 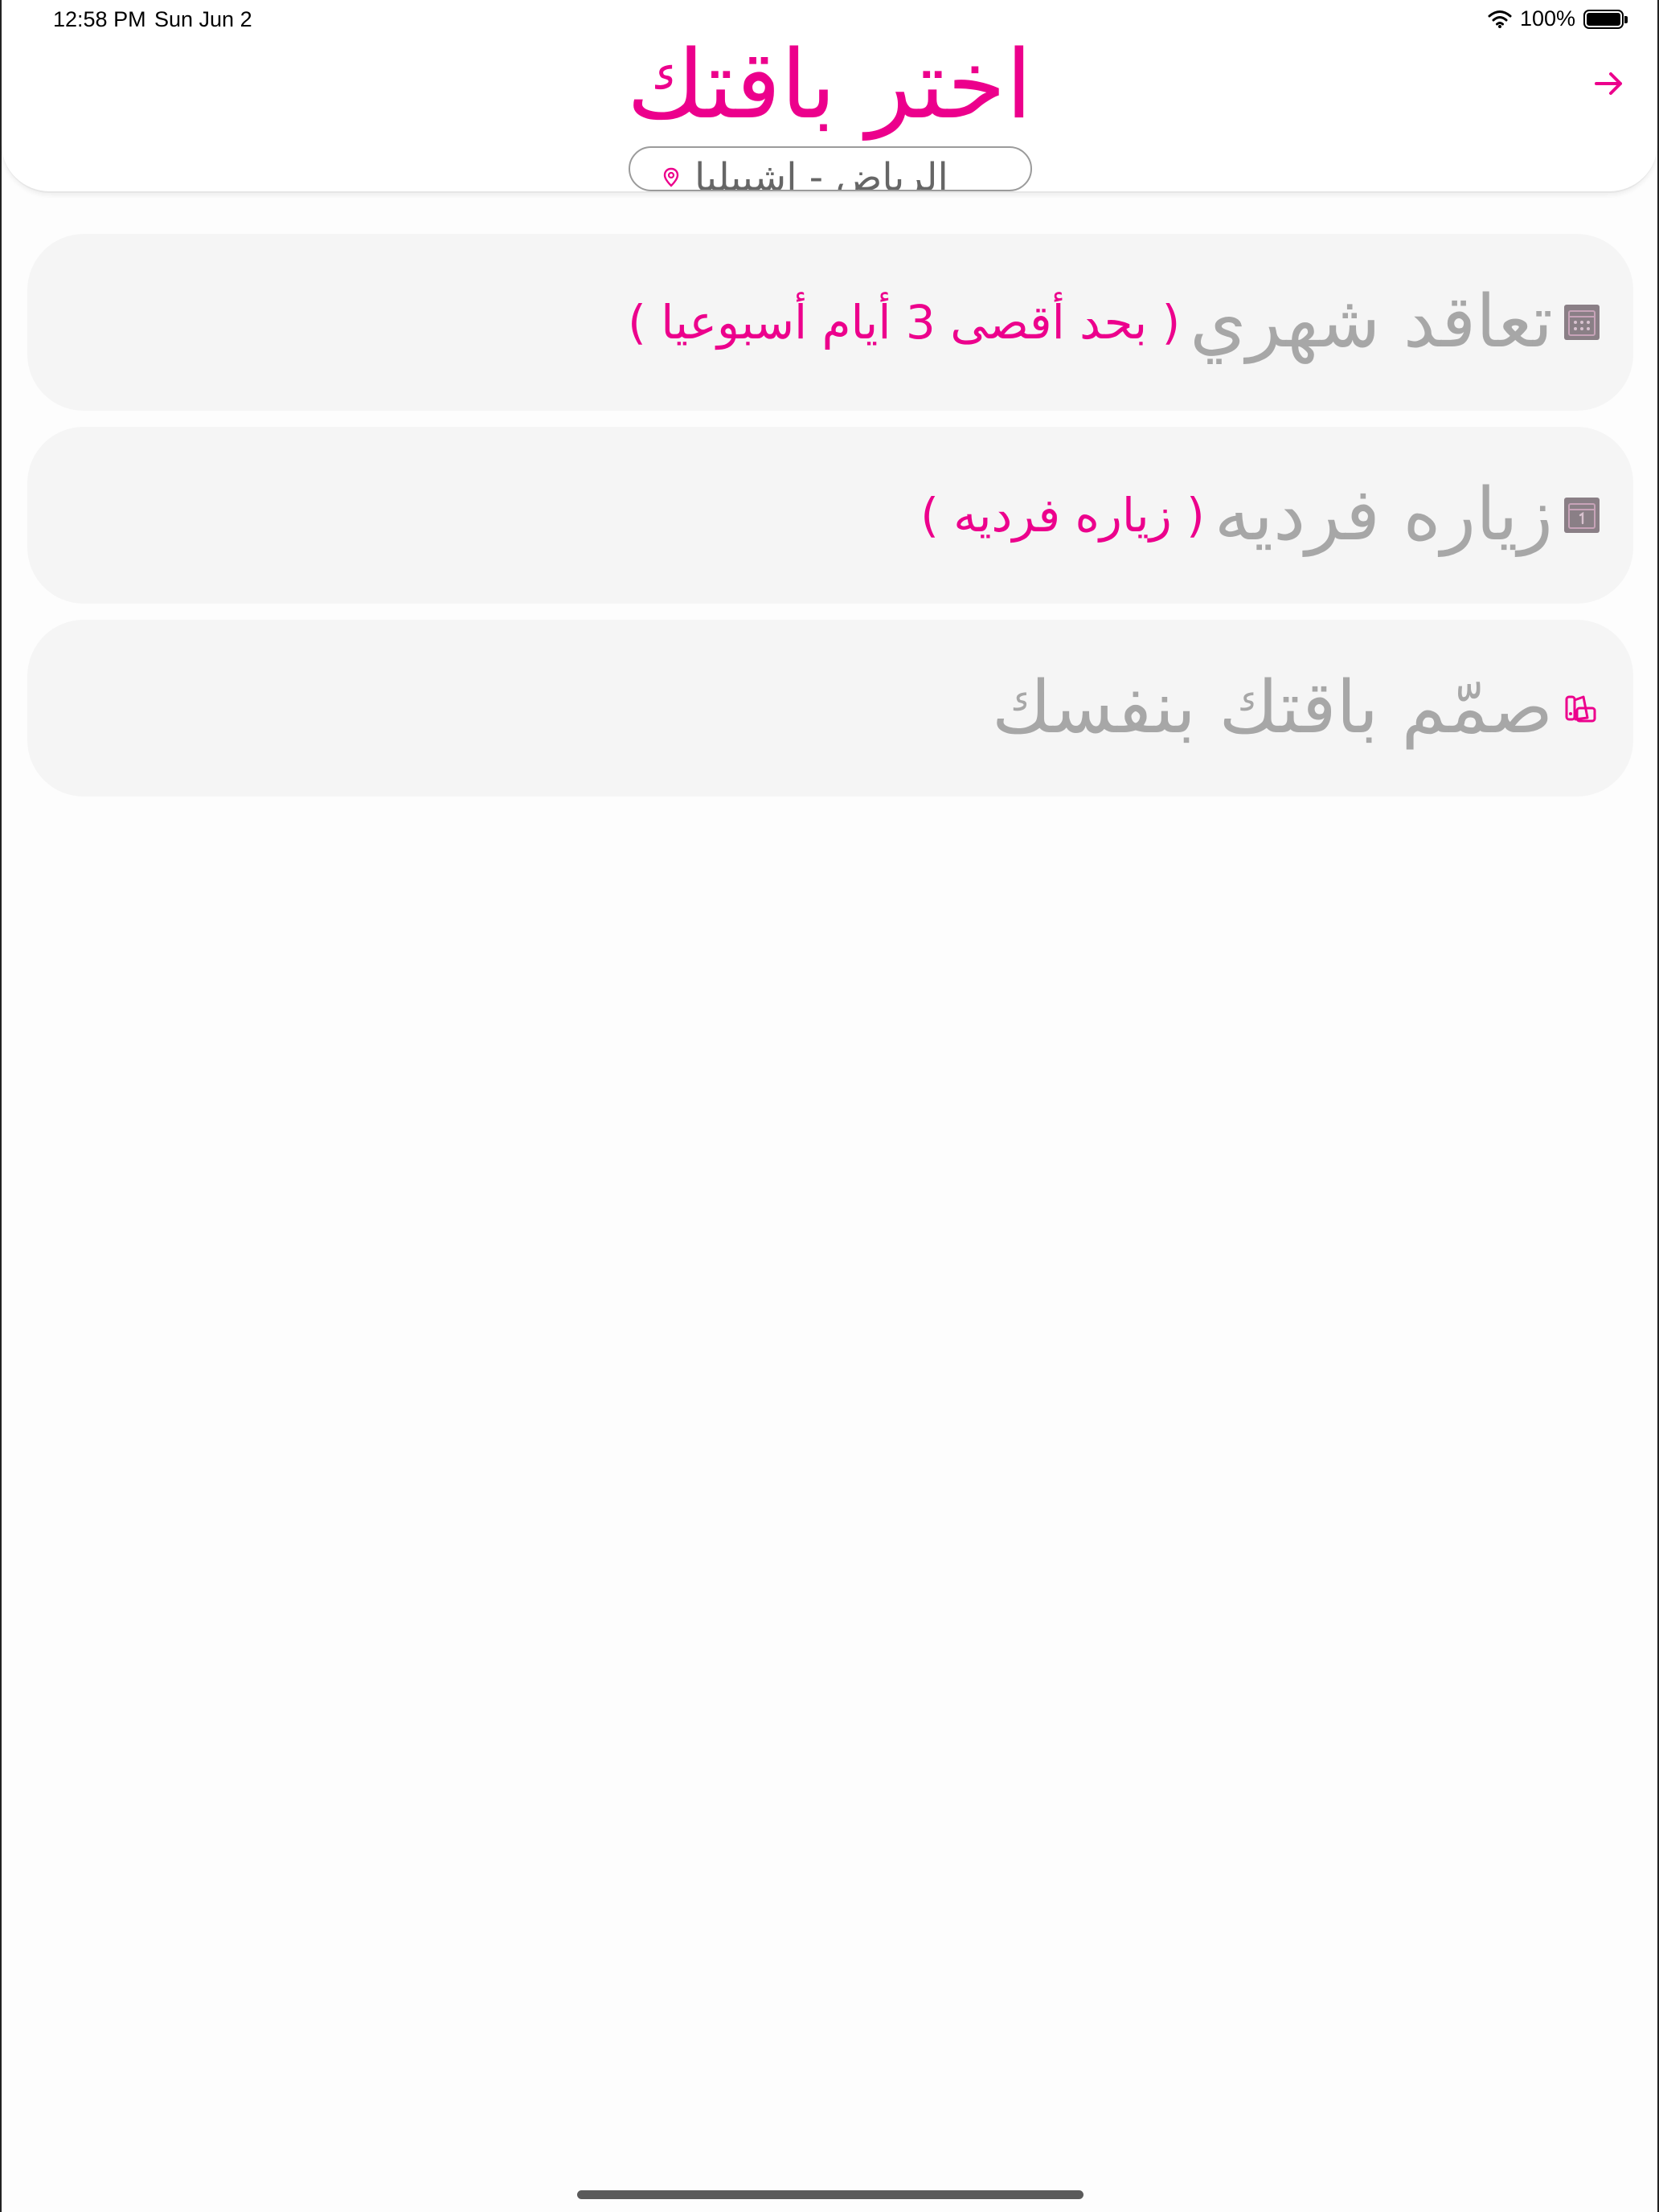 I want to click on status-time: 12:58 PM, so click(x=99, y=19).